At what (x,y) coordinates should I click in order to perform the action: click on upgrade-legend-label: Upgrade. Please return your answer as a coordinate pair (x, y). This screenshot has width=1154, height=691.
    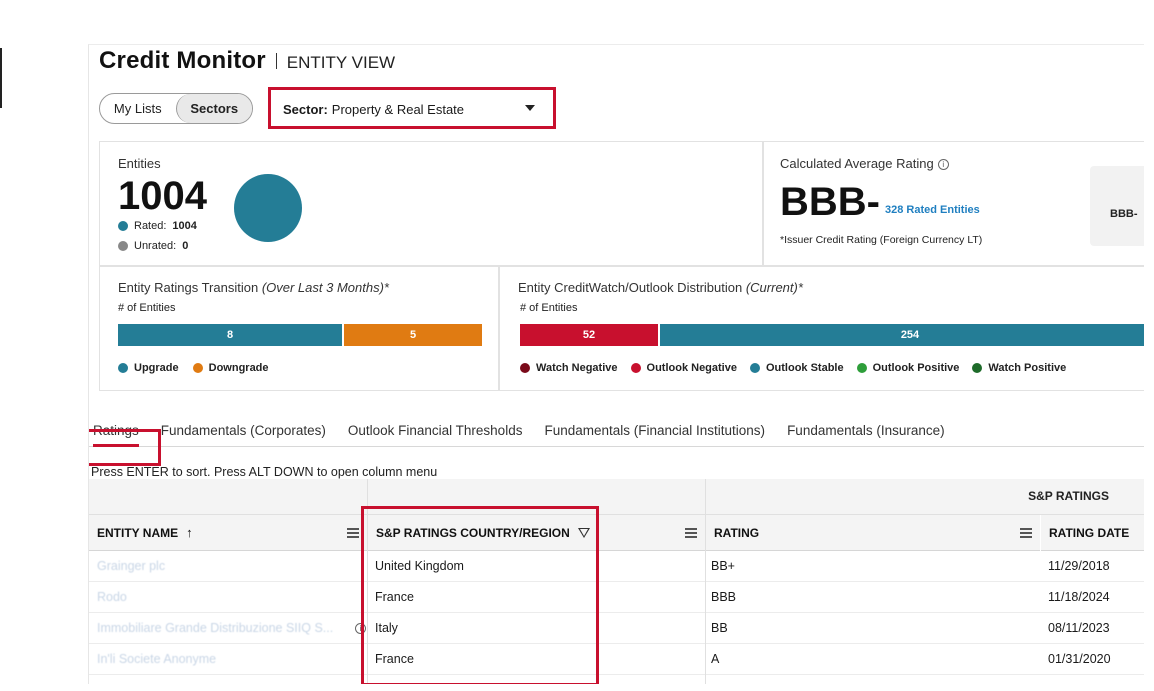
    Looking at the image, I should click on (156, 368).